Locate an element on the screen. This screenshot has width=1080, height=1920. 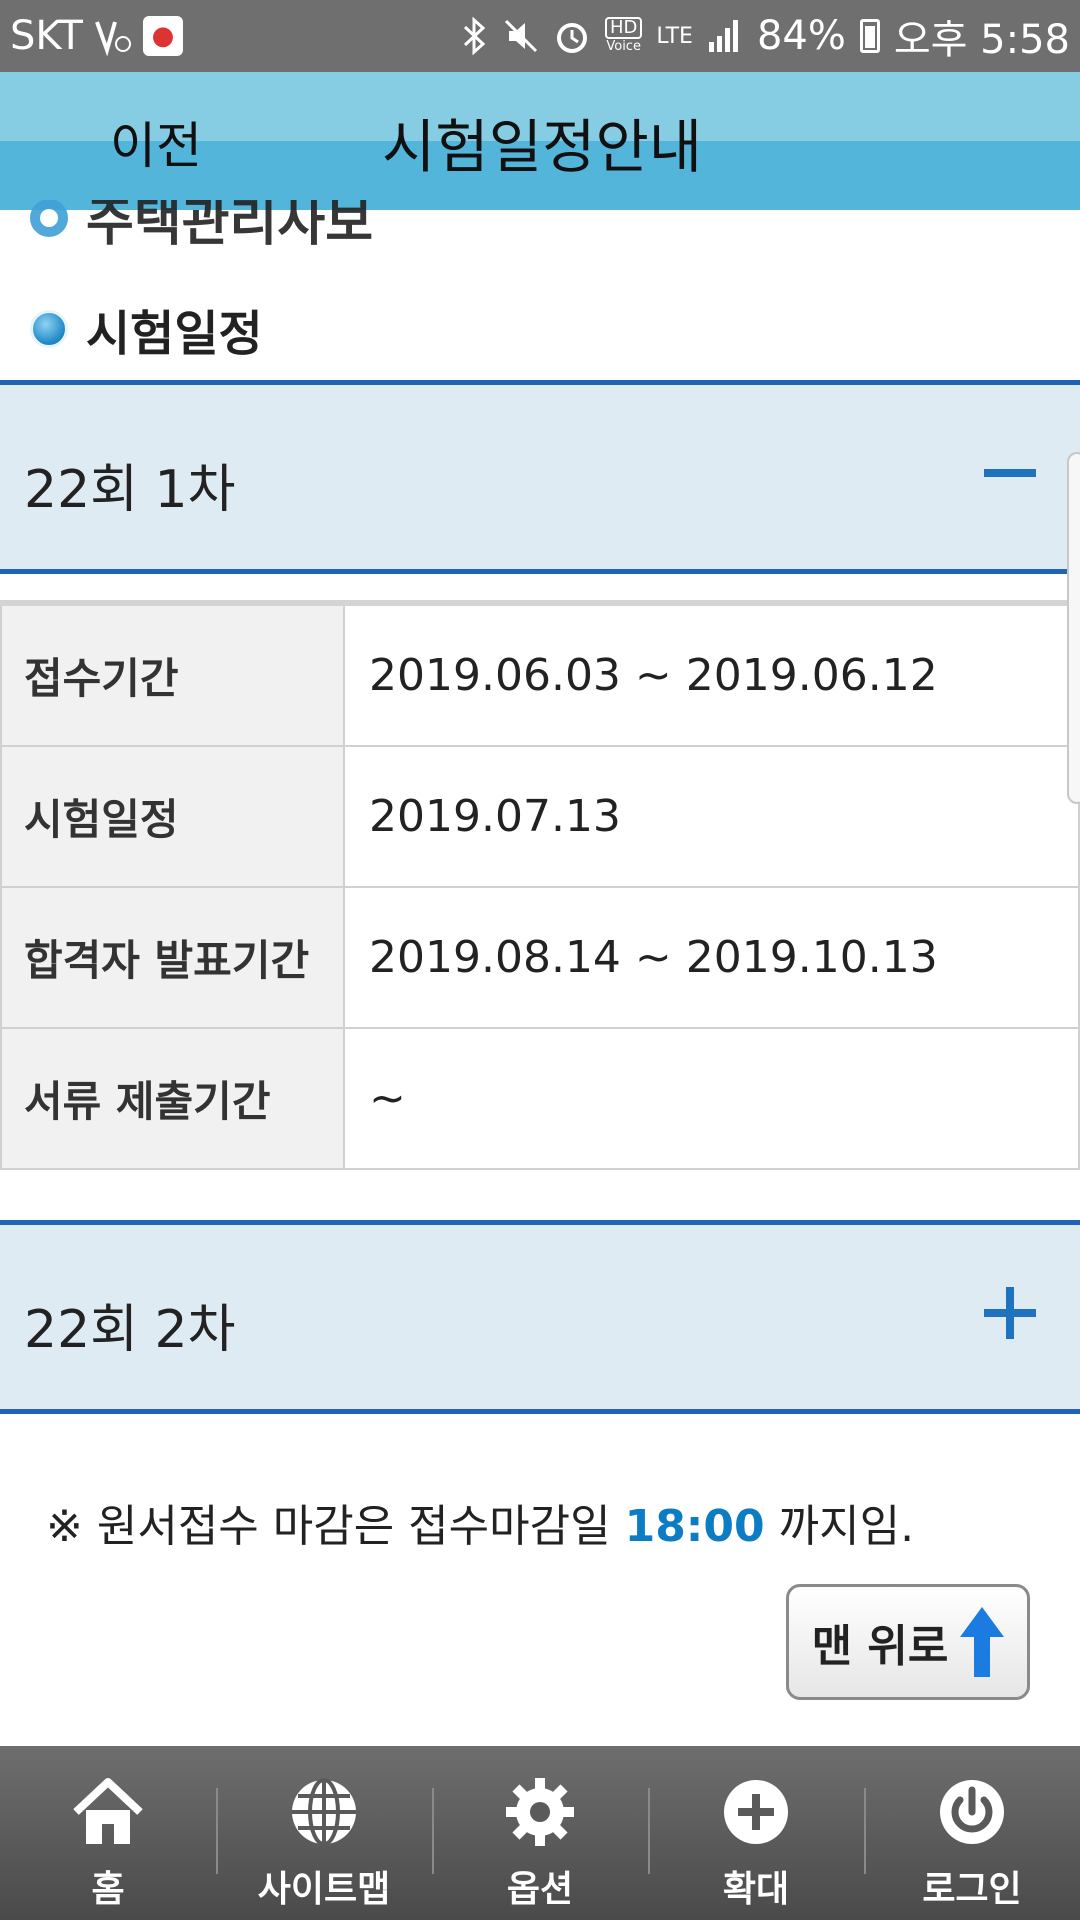
globe-icon is located at coordinates (324, 1812).